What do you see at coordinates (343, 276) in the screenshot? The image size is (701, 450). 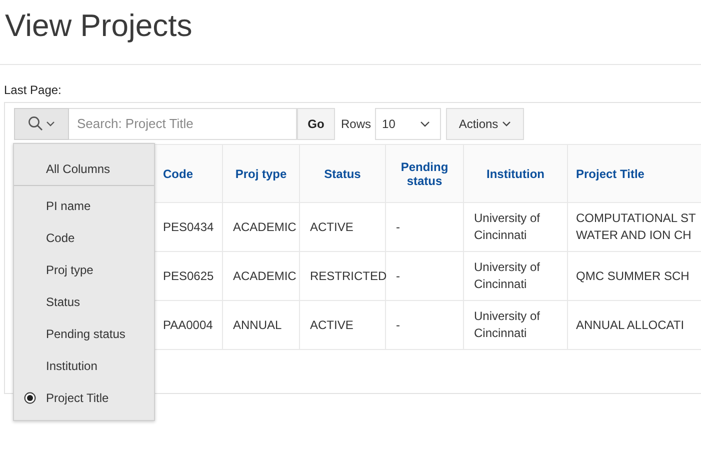 I see `table-cell: RESTRICTED` at bounding box center [343, 276].